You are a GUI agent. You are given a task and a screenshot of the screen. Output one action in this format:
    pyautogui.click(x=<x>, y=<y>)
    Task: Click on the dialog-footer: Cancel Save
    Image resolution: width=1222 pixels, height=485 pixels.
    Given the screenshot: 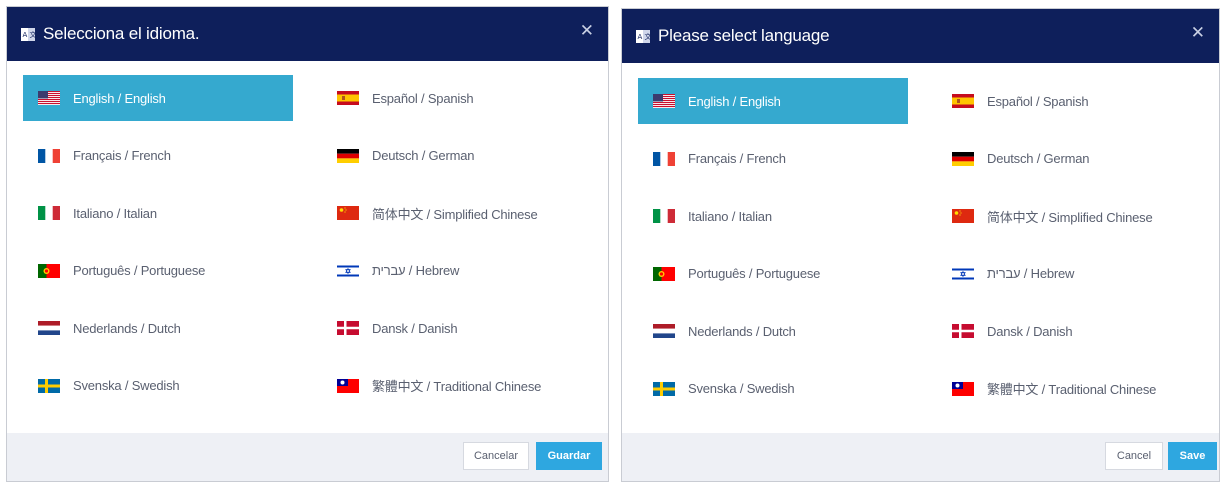 What is the action you would take?
    pyautogui.click(x=920, y=457)
    